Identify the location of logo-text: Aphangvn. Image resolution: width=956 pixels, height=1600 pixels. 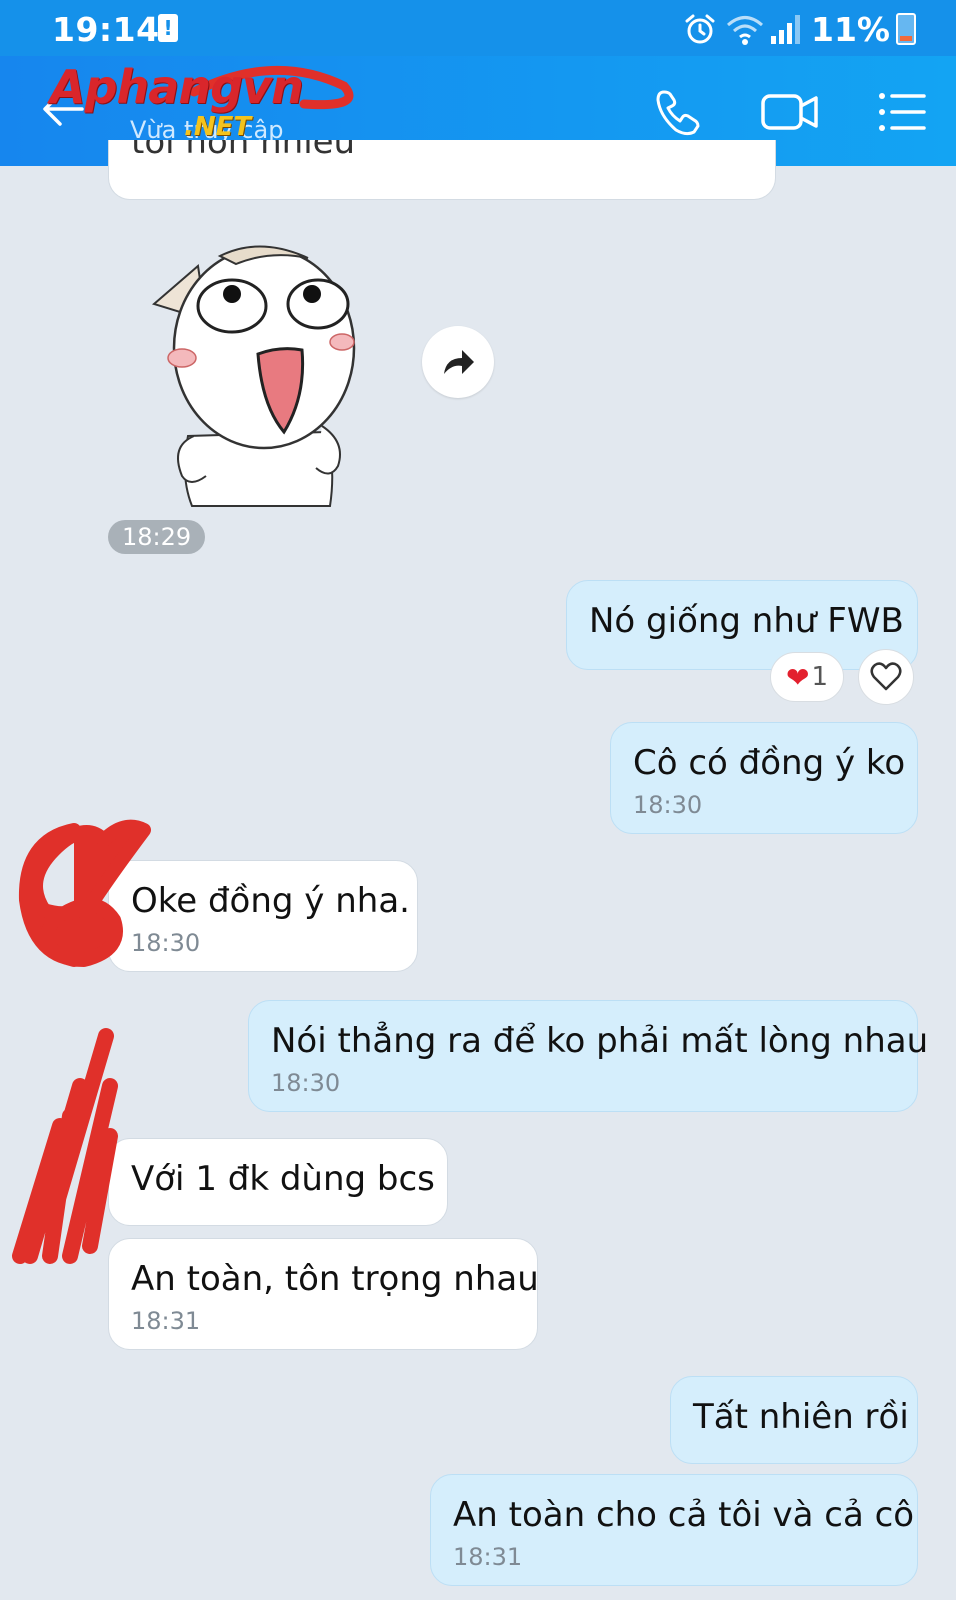
(177, 87).